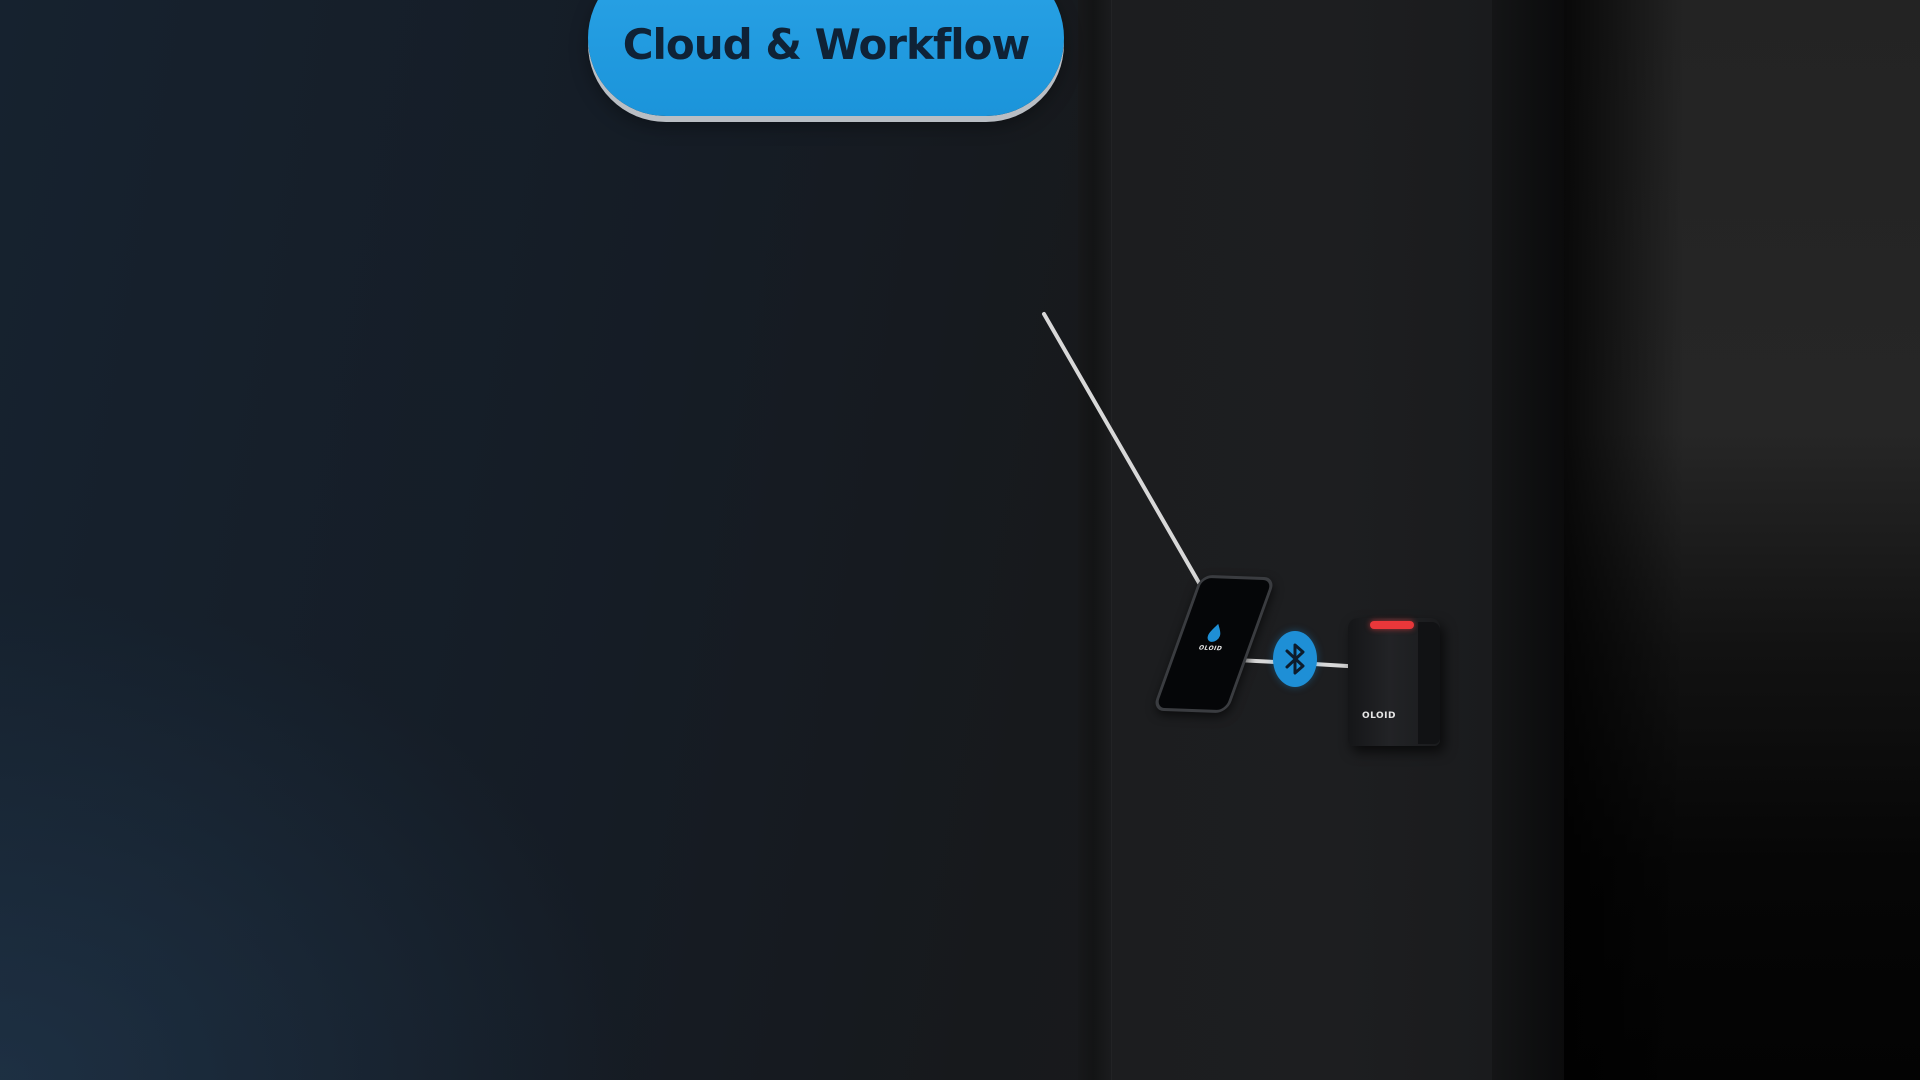  What do you see at coordinates (1429, 683) in the screenshot?
I see `reader-side-face` at bounding box center [1429, 683].